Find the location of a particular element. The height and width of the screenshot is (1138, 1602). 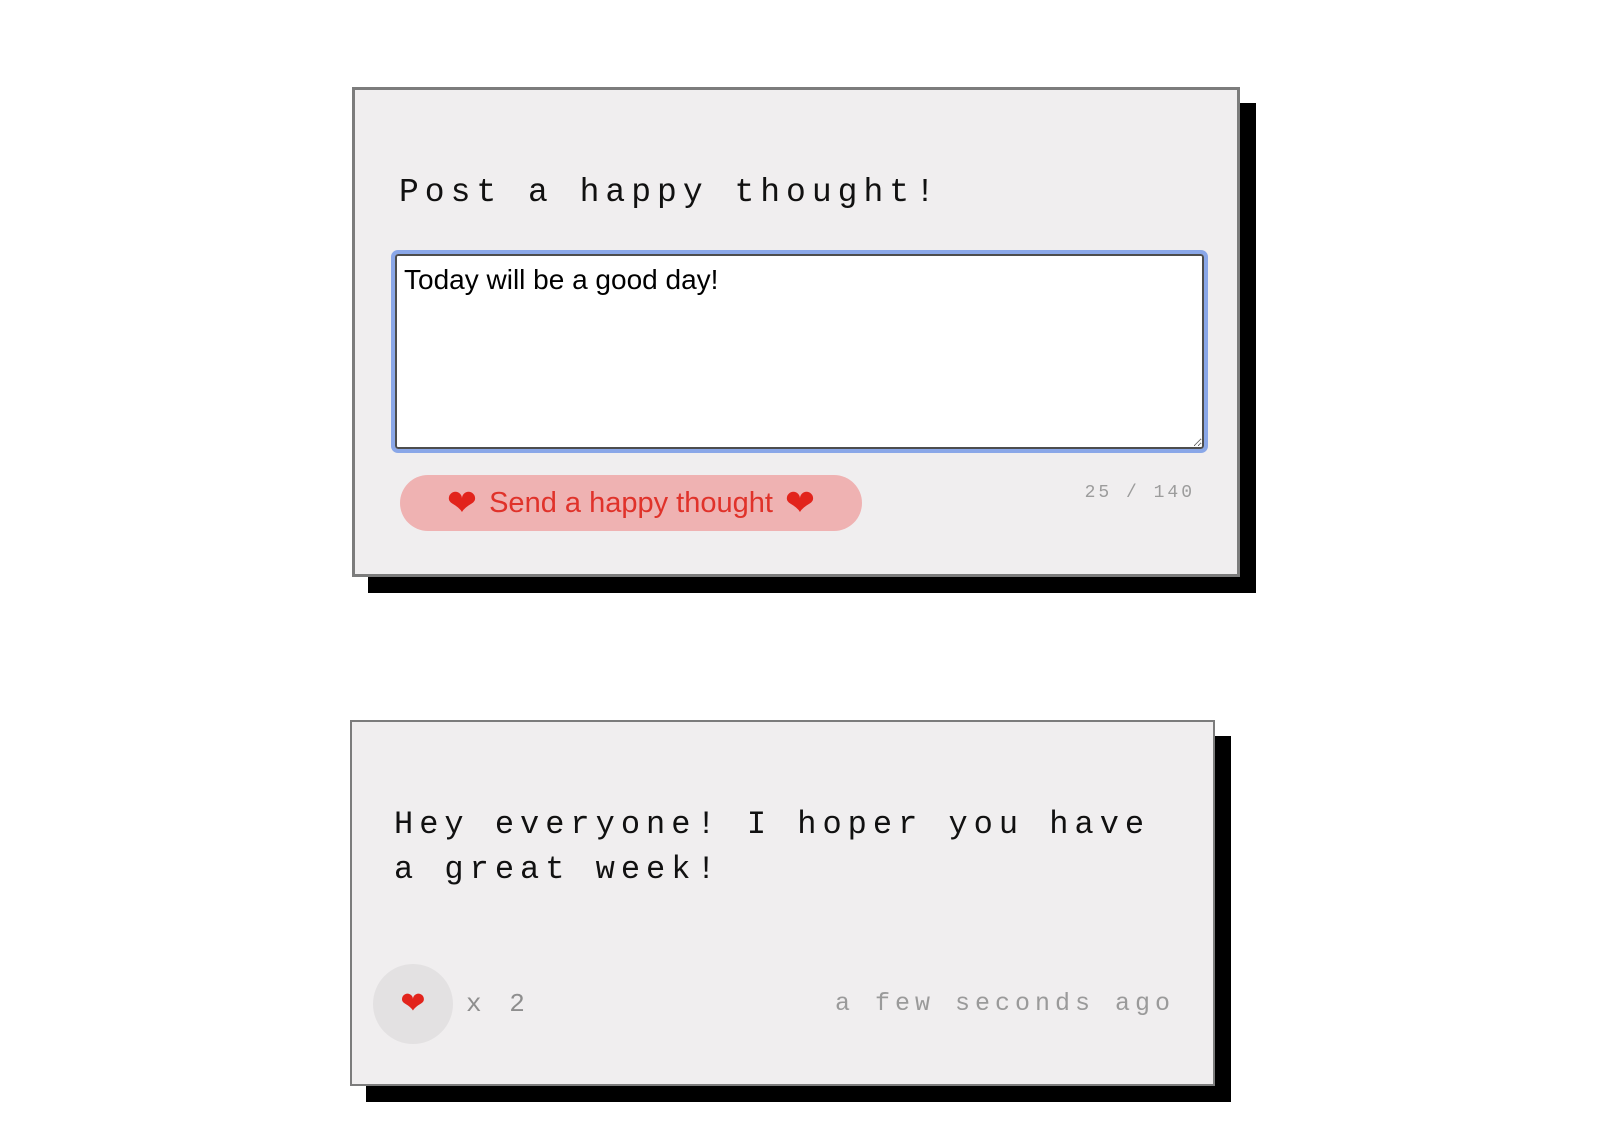

send-button-label: Send a happy thought is located at coordinates (631, 502).